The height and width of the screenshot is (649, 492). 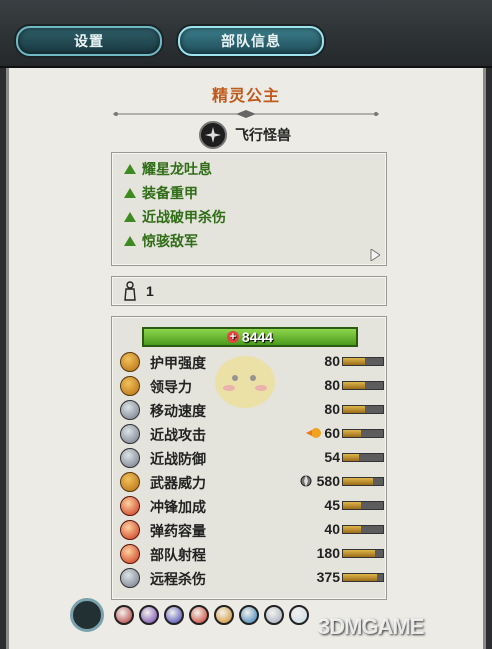 What do you see at coordinates (332, 433) in the screenshot?
I see `stat-value: 60` at bounding box center [332, 433].